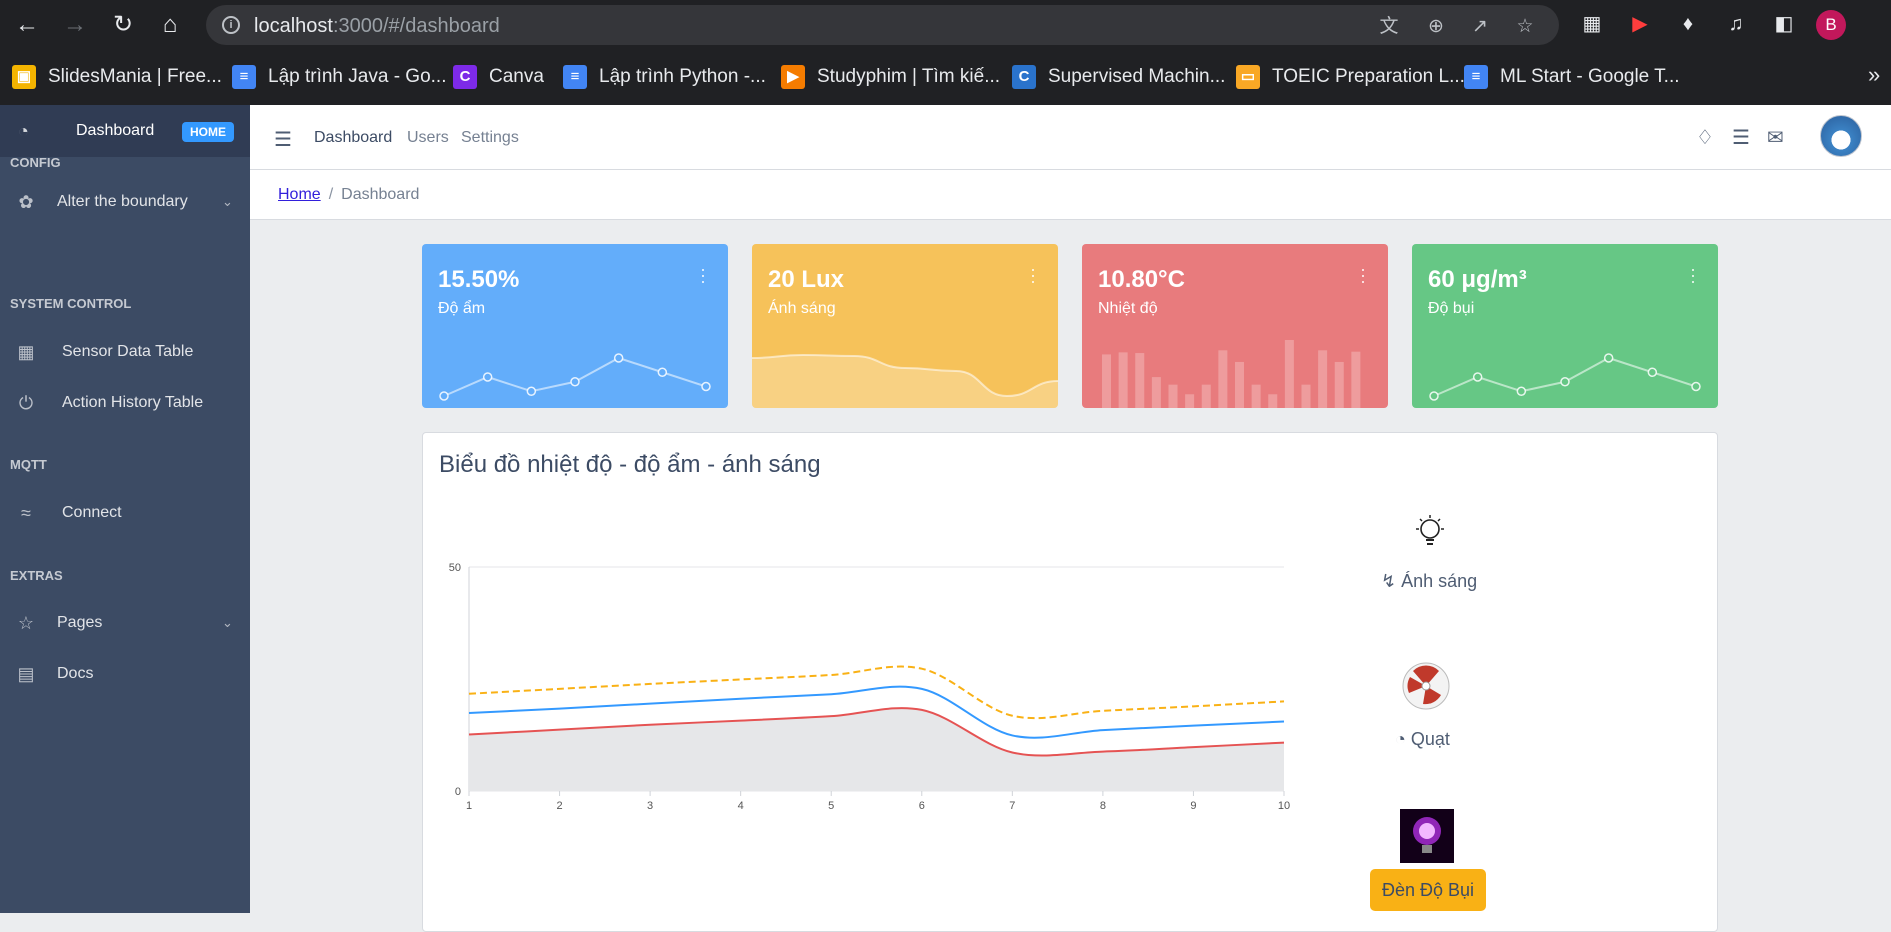 The height and width of the screenshot is (932, 1891). I want to click on sidebar-item-label: Docs, so click(75, 673).